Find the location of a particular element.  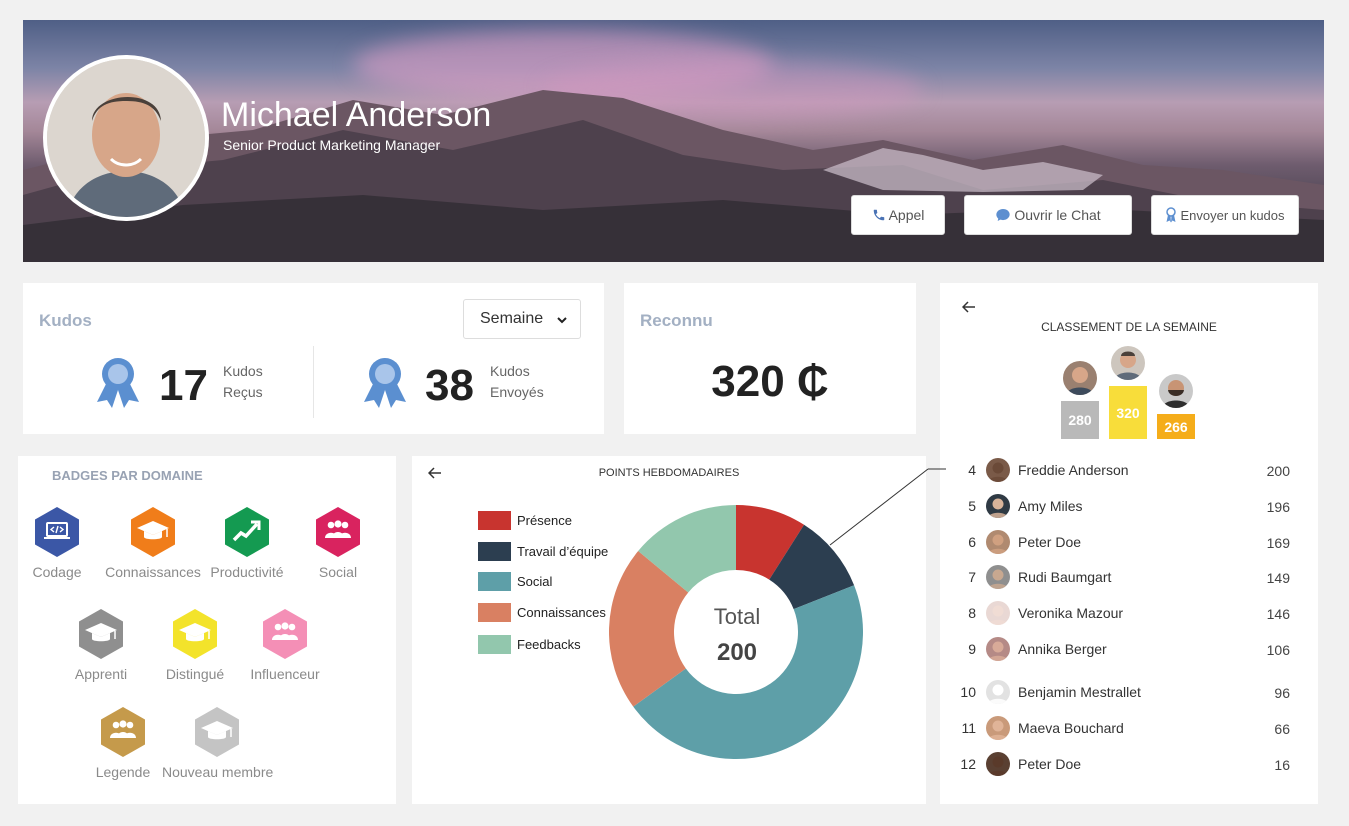

back-arrow-icon is located at coordinates (969, 307).